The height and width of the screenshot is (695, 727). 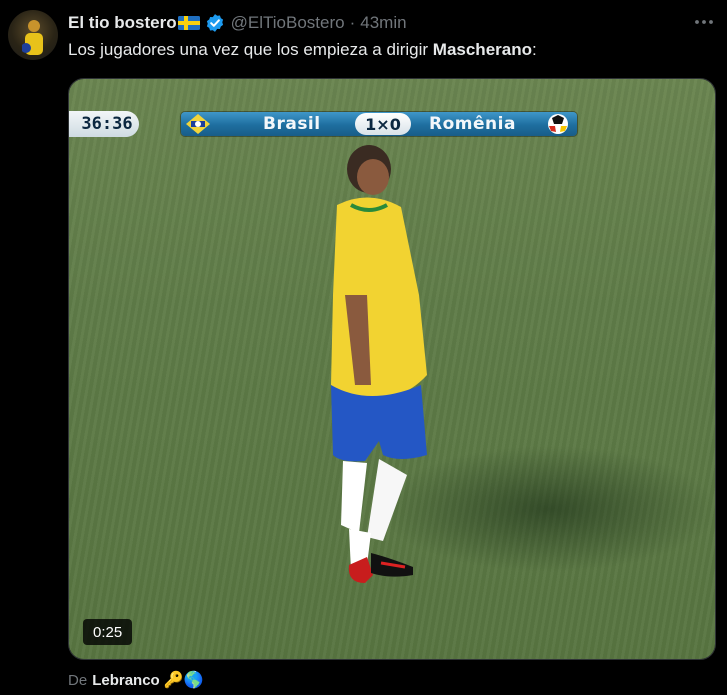 What do you see at coordinates (32, 37) in the screenshot?
I see `avatar-figure-icon` at bounding box center [32, 37].